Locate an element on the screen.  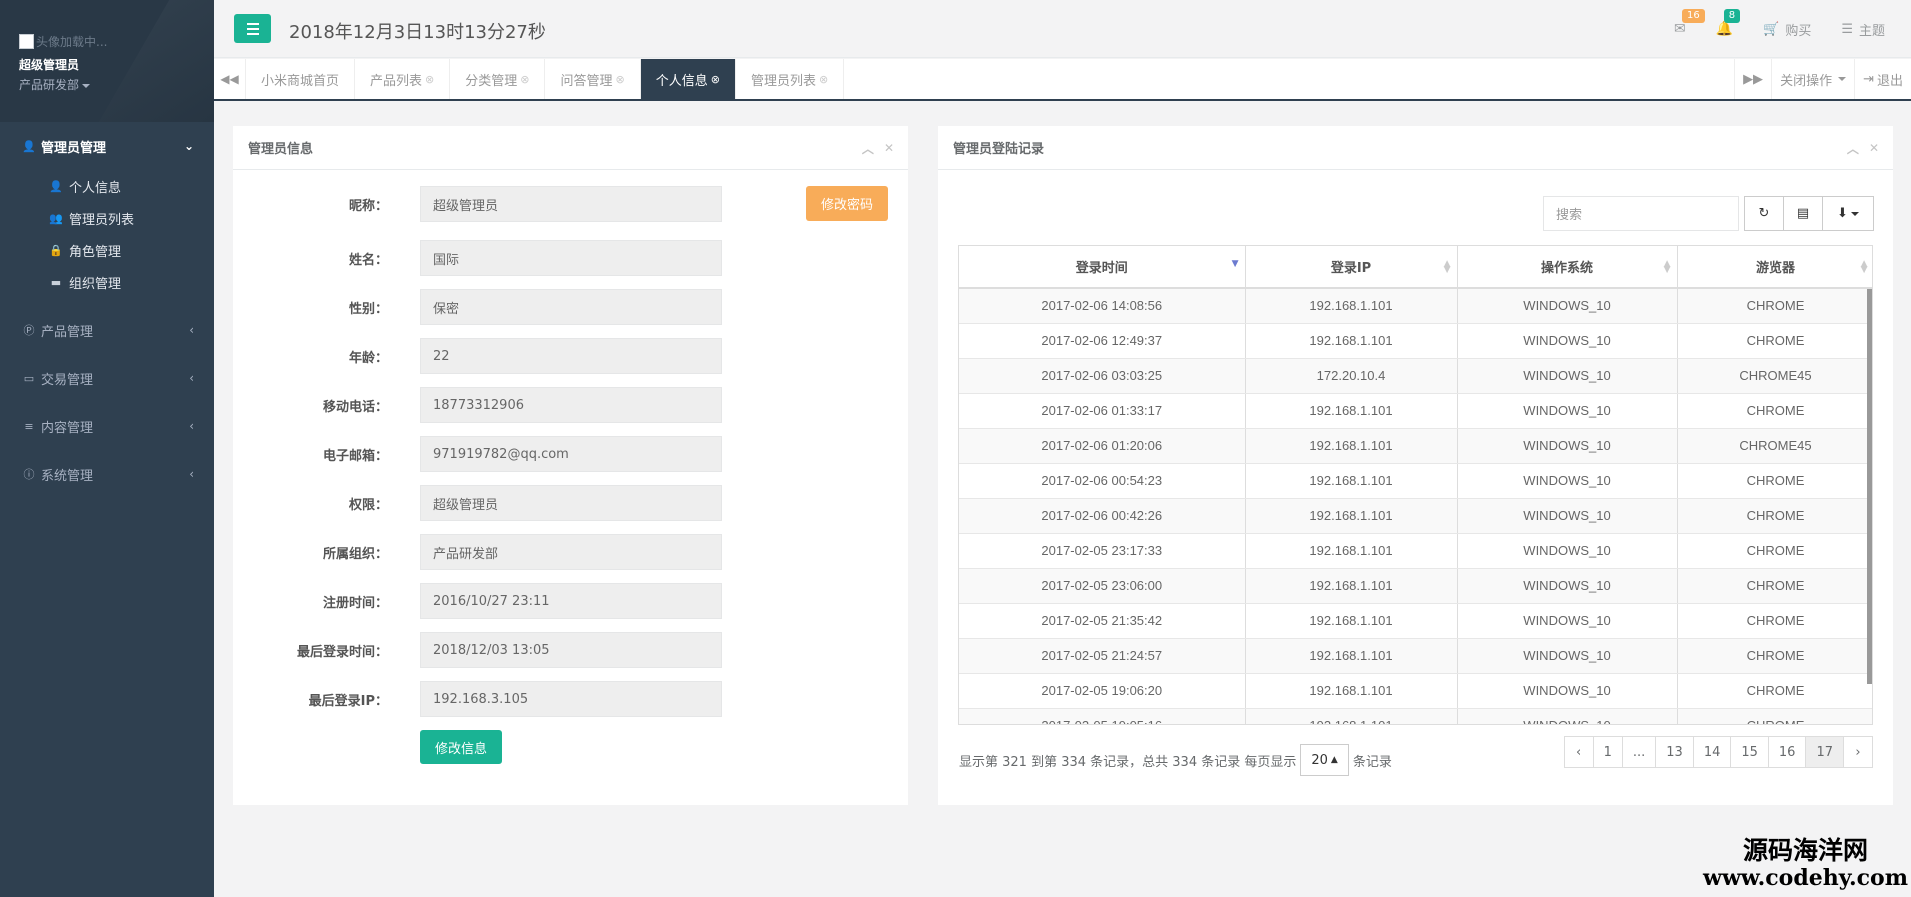
chevron-left-icon: ‹ is located at coordinates (191, 330).